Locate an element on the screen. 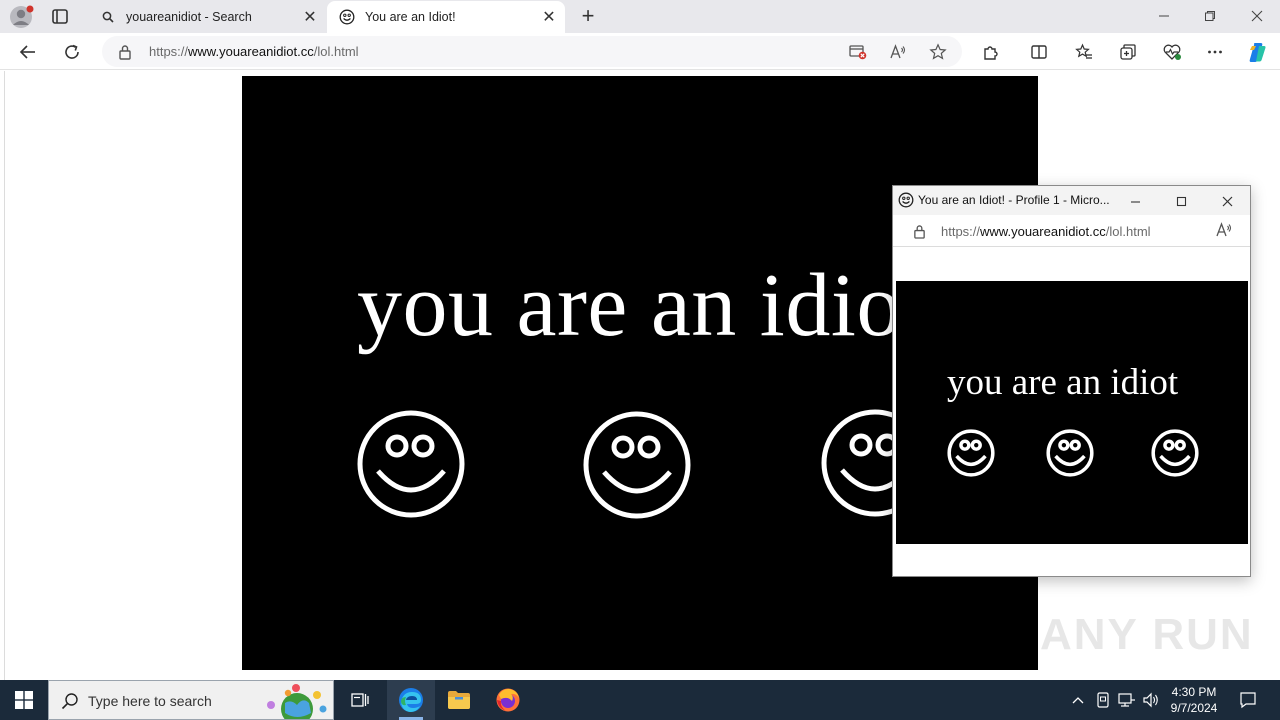  favorites-button is located at coordinates (1084, 52).